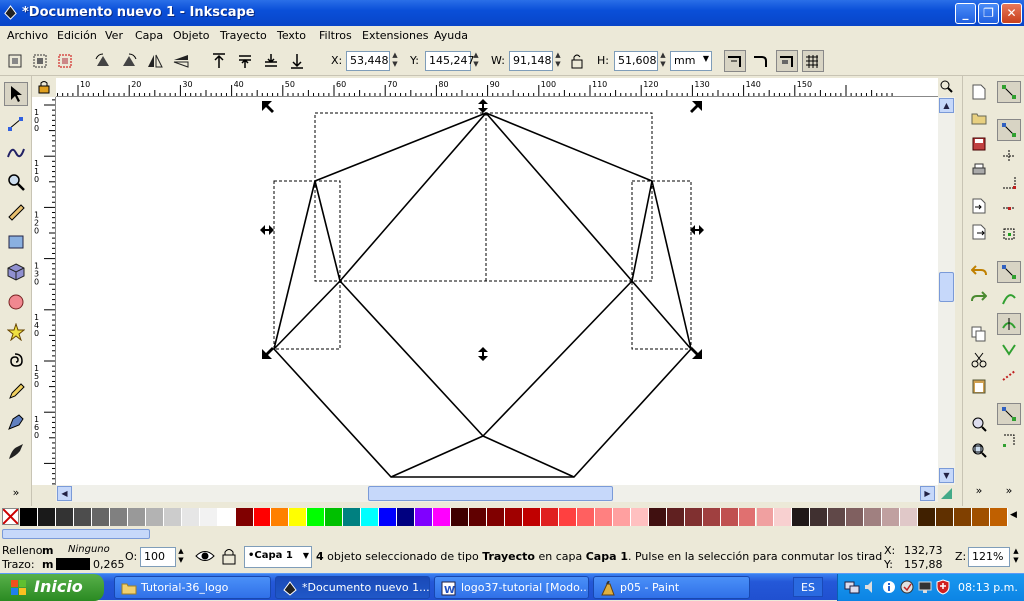 The image size is (1024, 601). I want to click on snap-cusp-nodes-icon, so click(1009, 350).